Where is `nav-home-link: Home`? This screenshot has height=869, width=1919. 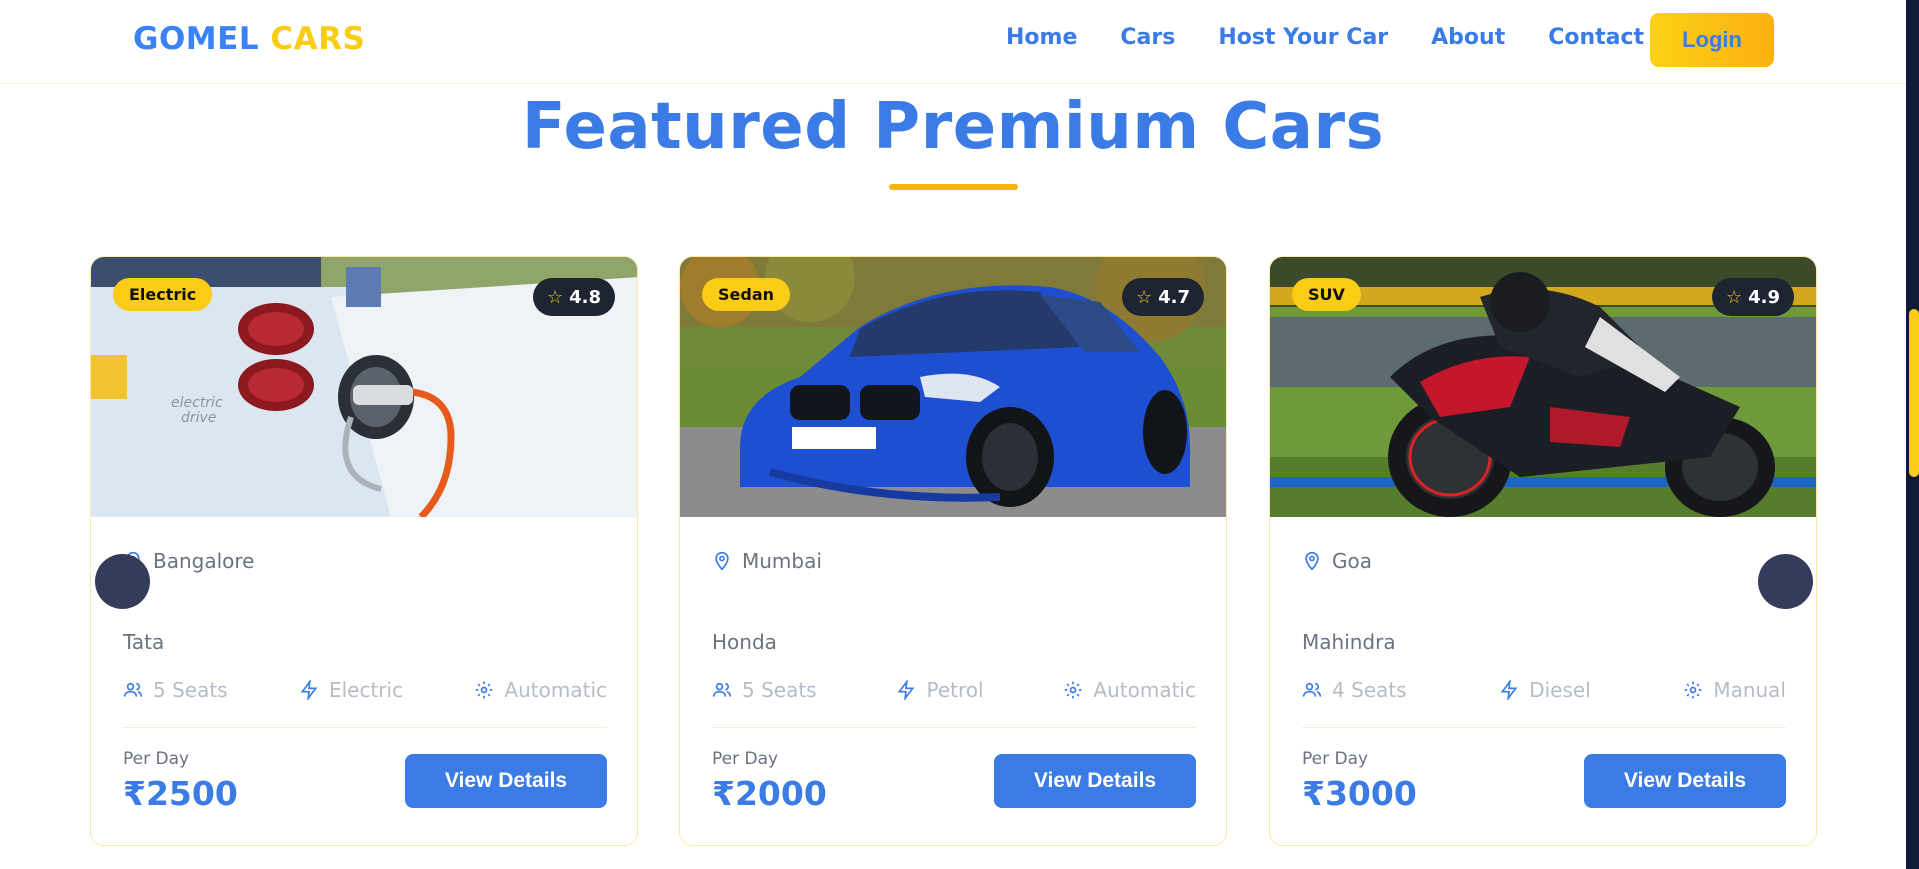
nav-home-link: Home is located at coordinates (1041, 37).